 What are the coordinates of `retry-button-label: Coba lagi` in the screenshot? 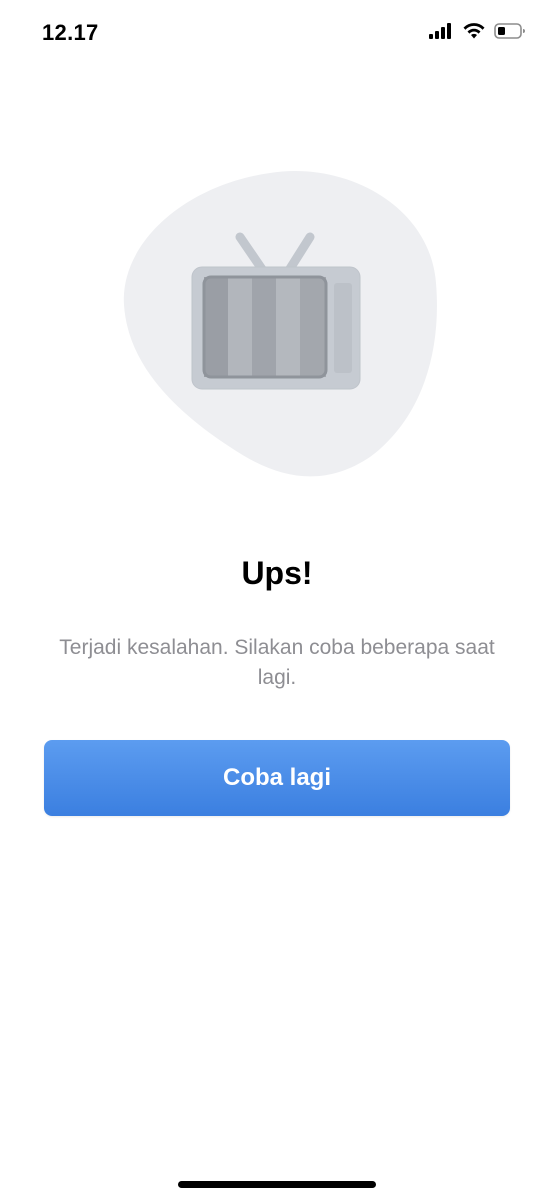 It's located at (276, 777).